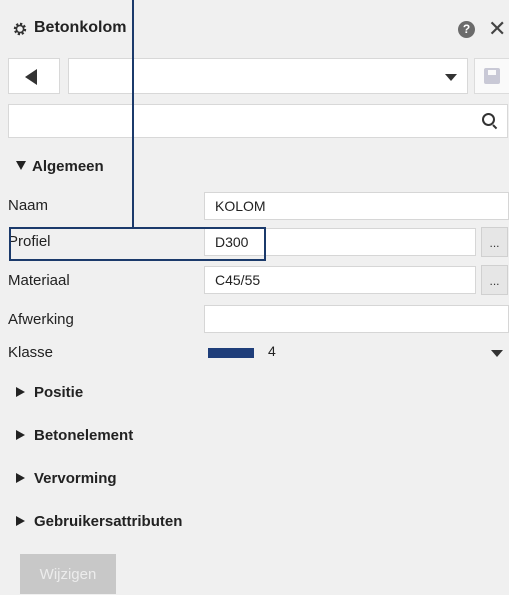 This screenshot has height=595, width=509. Describe the element at coordinates (84, 435) in the screenshot. I see `section-betonelement-label: Betonelement` at that location.